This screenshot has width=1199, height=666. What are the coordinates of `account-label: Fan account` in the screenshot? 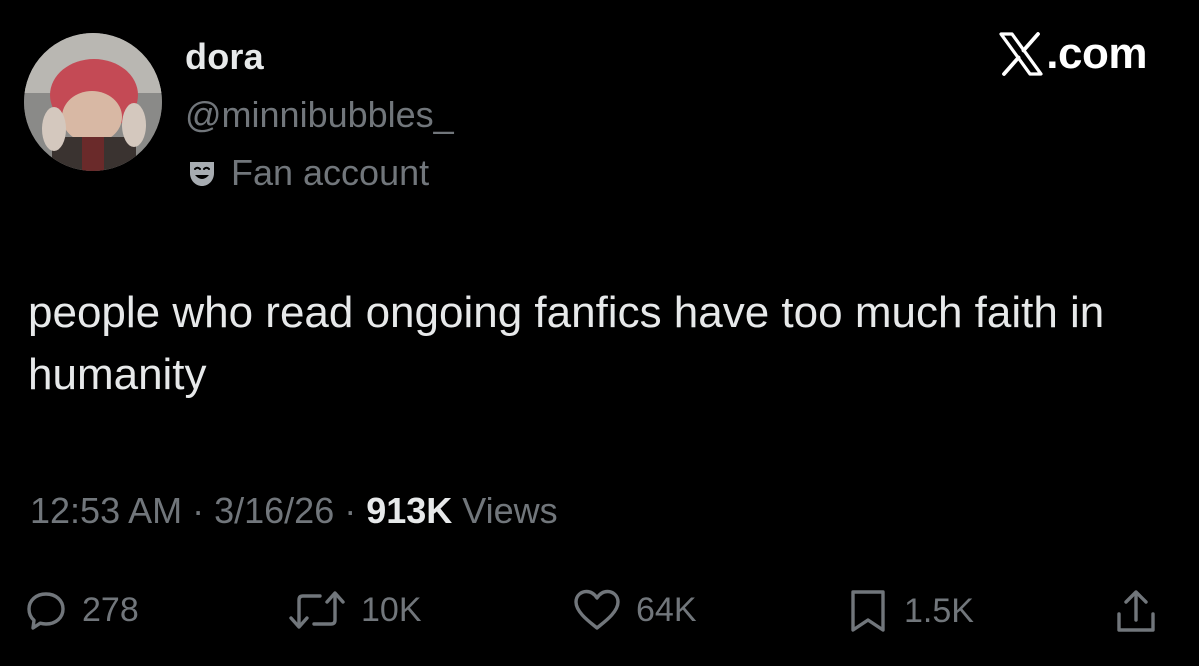 It's located at (308, 173).